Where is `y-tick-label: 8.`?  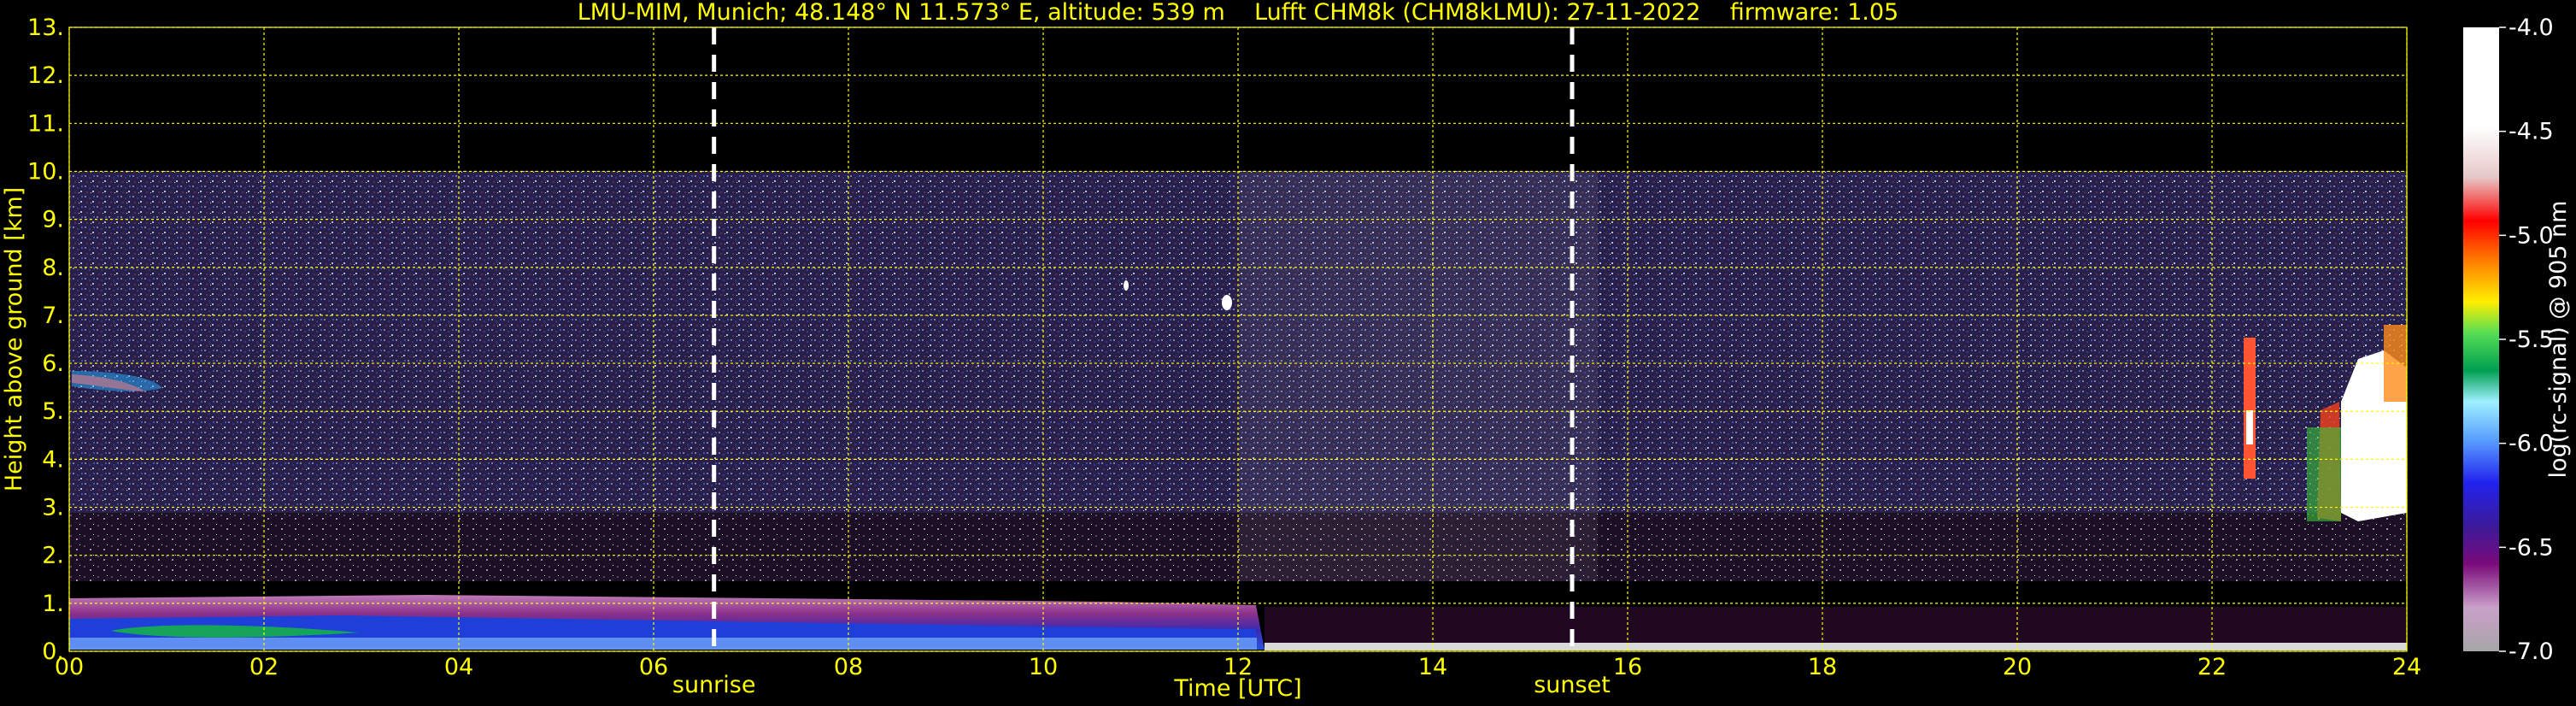 y-tick-label: 8. is located at coordinates (53, 268).